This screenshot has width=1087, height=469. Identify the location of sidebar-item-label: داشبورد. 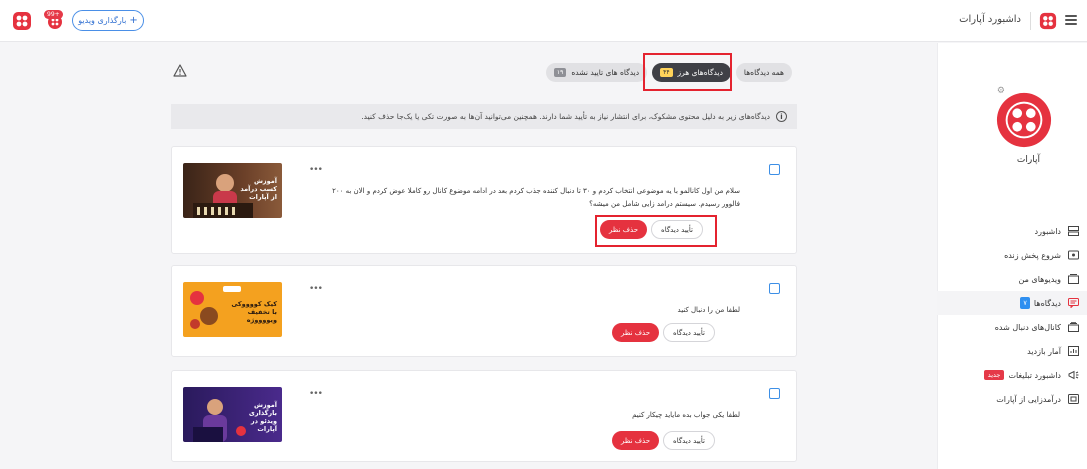
(1047, 231).